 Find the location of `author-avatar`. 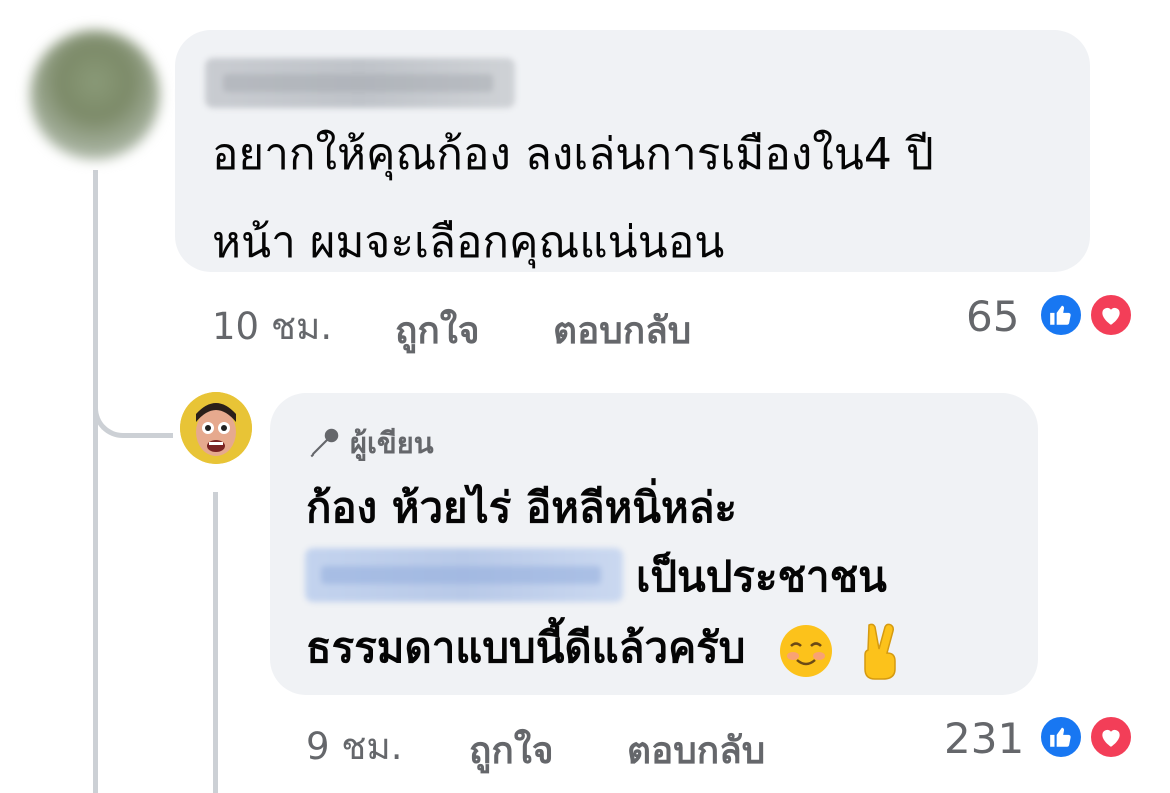

author-avatar is located at coordinates (216, 428).